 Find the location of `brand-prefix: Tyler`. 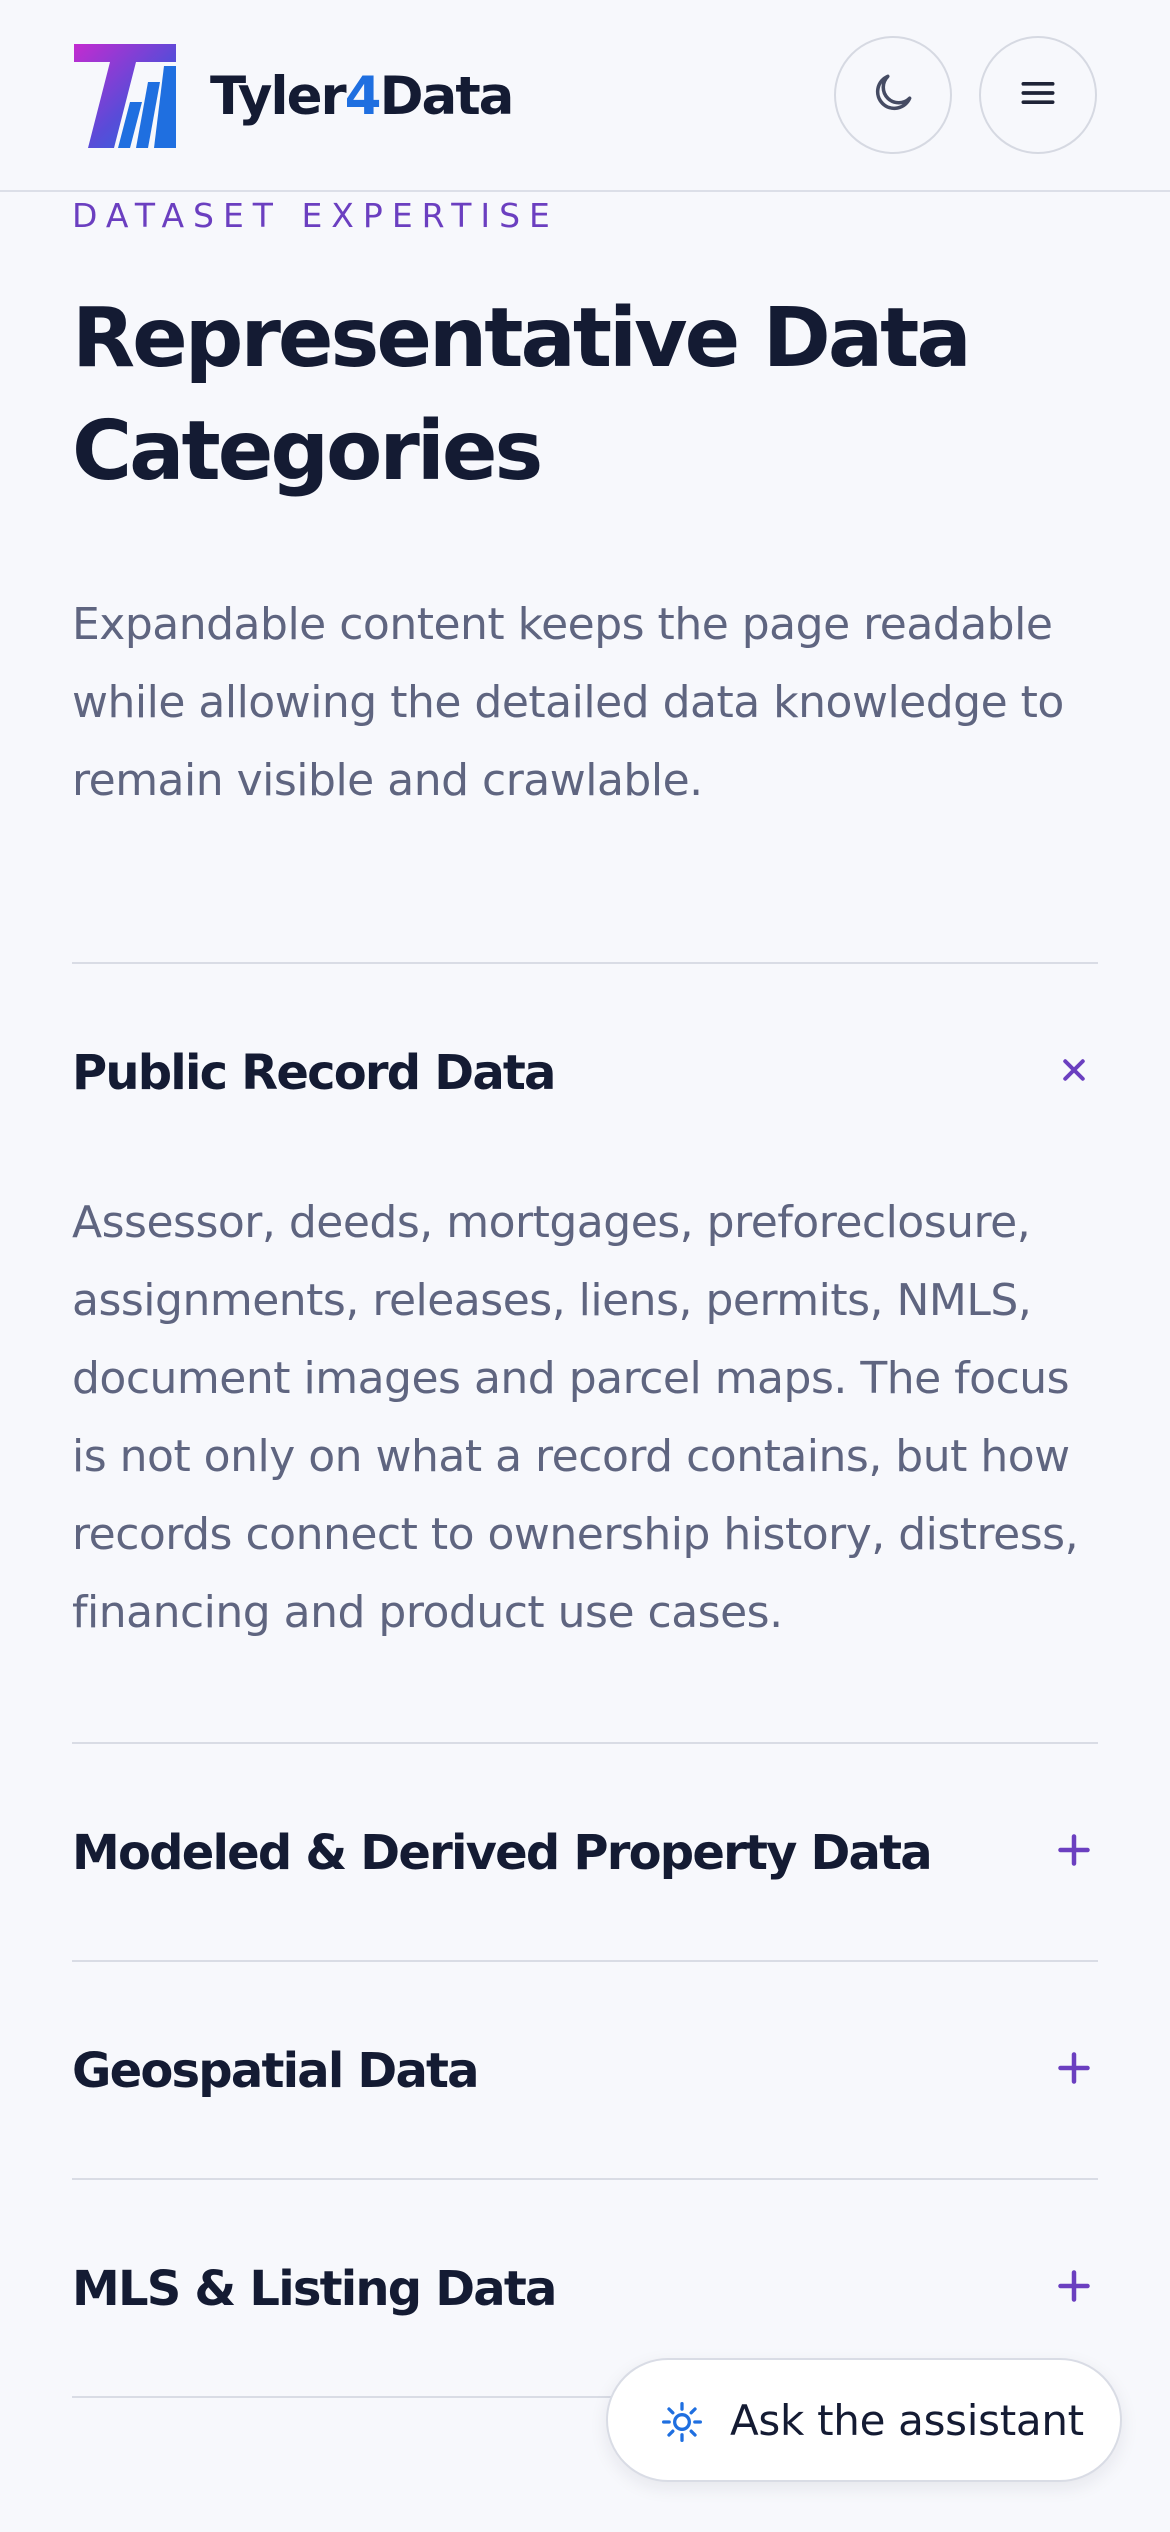

brand-prefix: Tyler is located at coordinates (278, 96).